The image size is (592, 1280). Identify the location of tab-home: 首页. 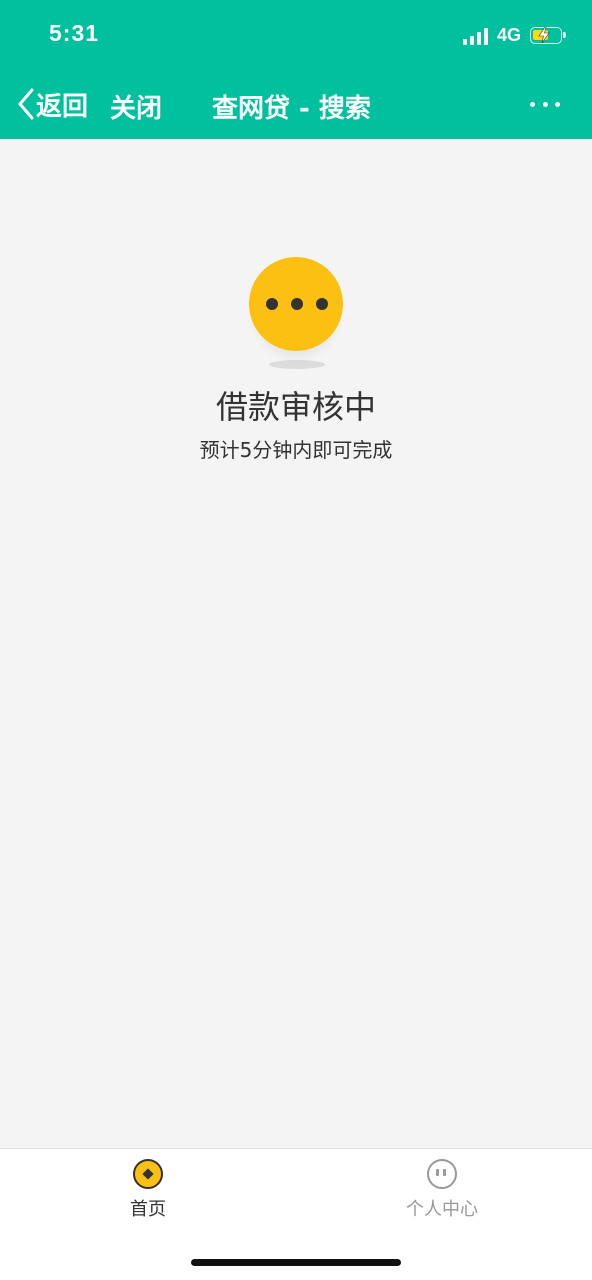
(148, 1190).